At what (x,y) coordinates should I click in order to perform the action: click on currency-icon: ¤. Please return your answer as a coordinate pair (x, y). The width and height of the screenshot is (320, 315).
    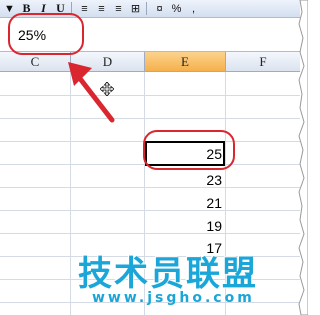
    Looking at the image, I should click on (159, 8).